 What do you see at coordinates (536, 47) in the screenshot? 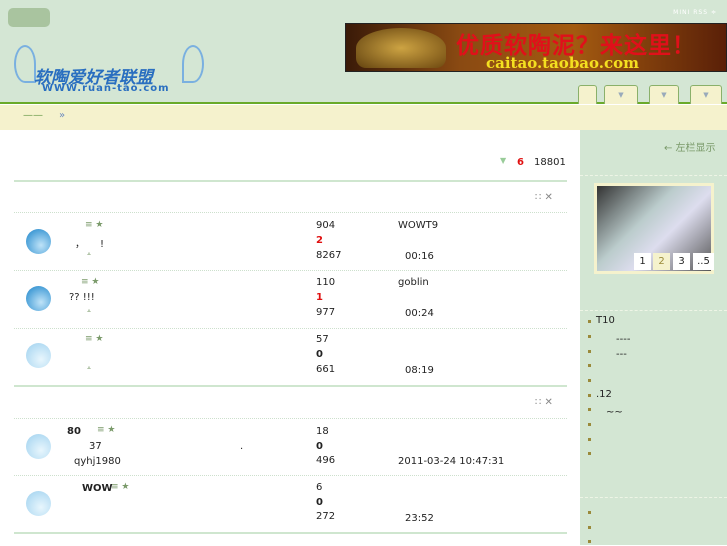
I see `ad-banner: 优质软陶泥？来这里！ caitao.taobao.com` at bounding box center [536, 47].